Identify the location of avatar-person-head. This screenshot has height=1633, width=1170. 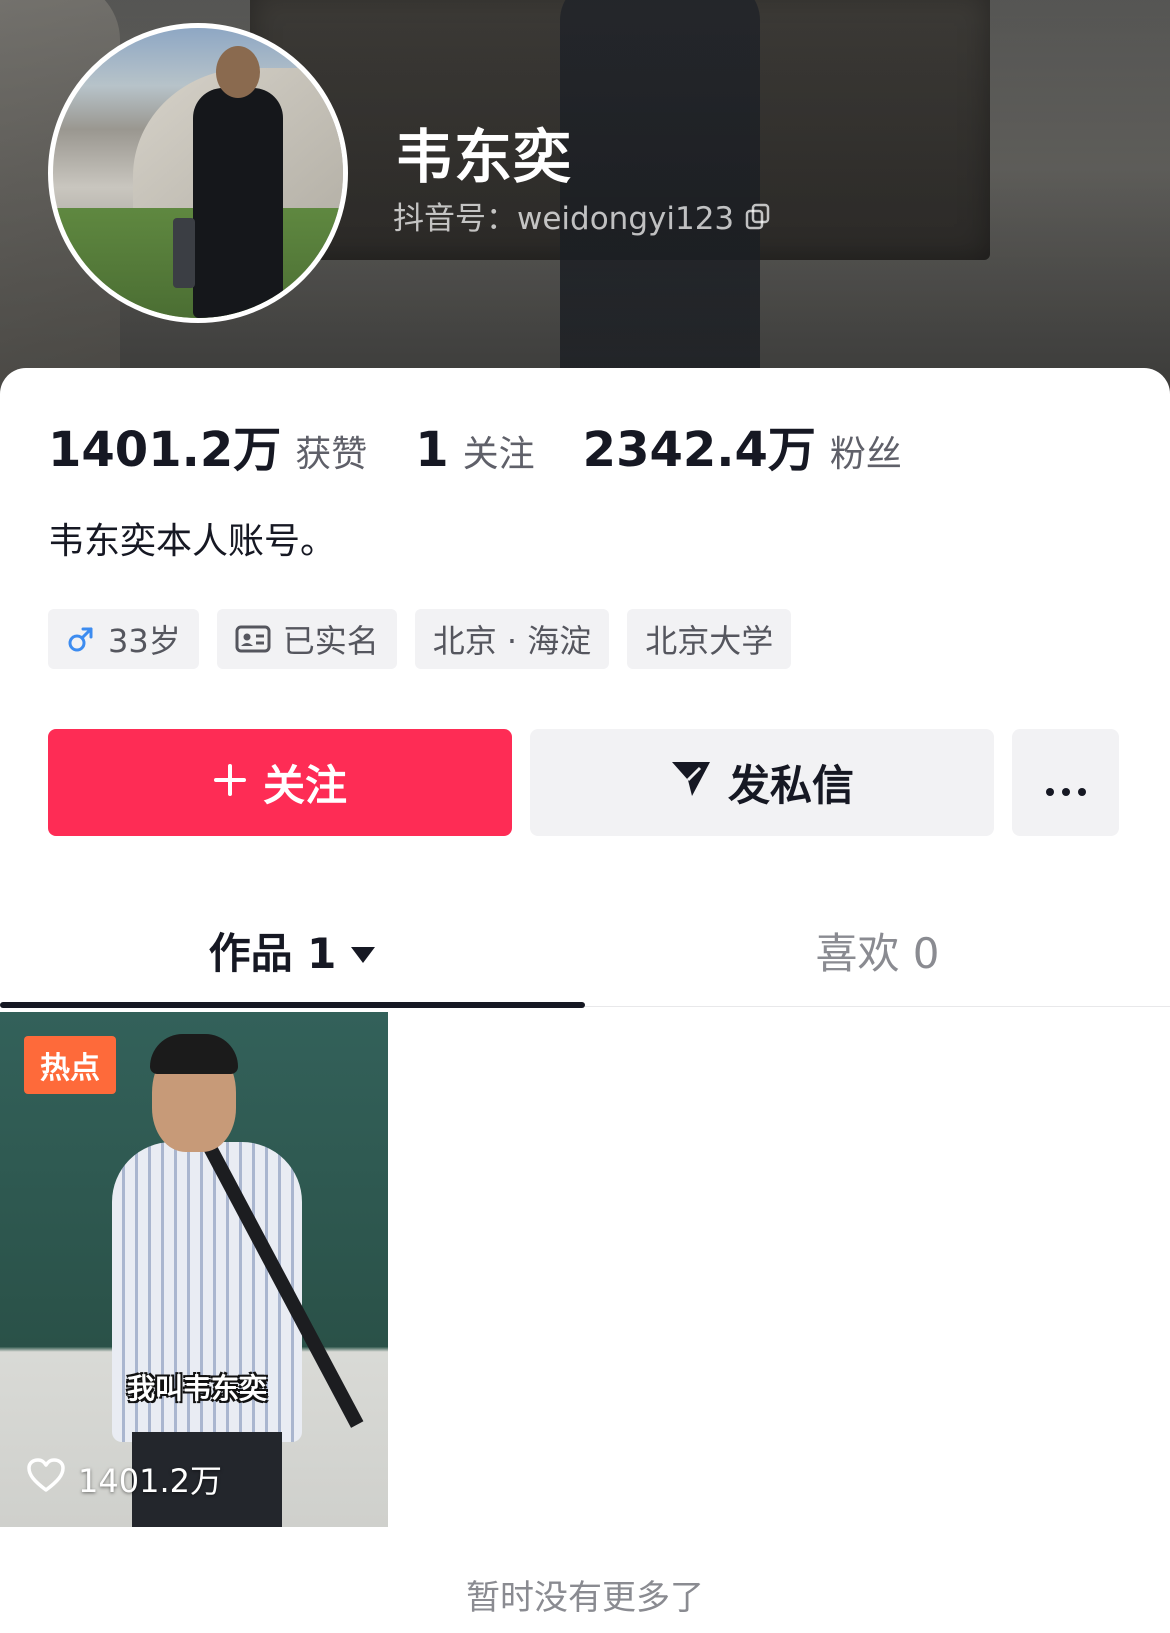
(238, 72).